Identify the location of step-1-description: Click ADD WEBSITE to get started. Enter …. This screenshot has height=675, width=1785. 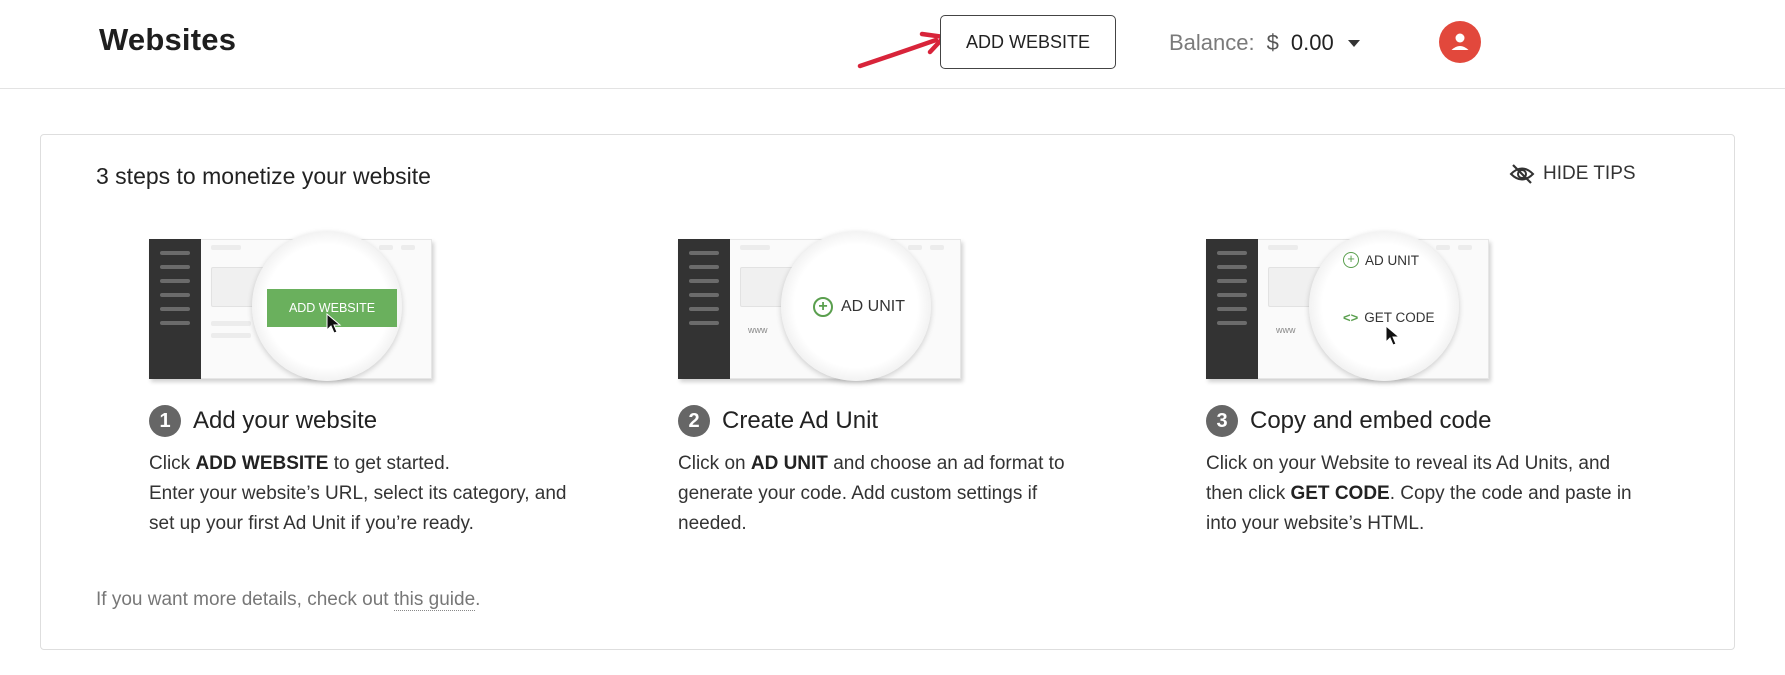
(364, 494).